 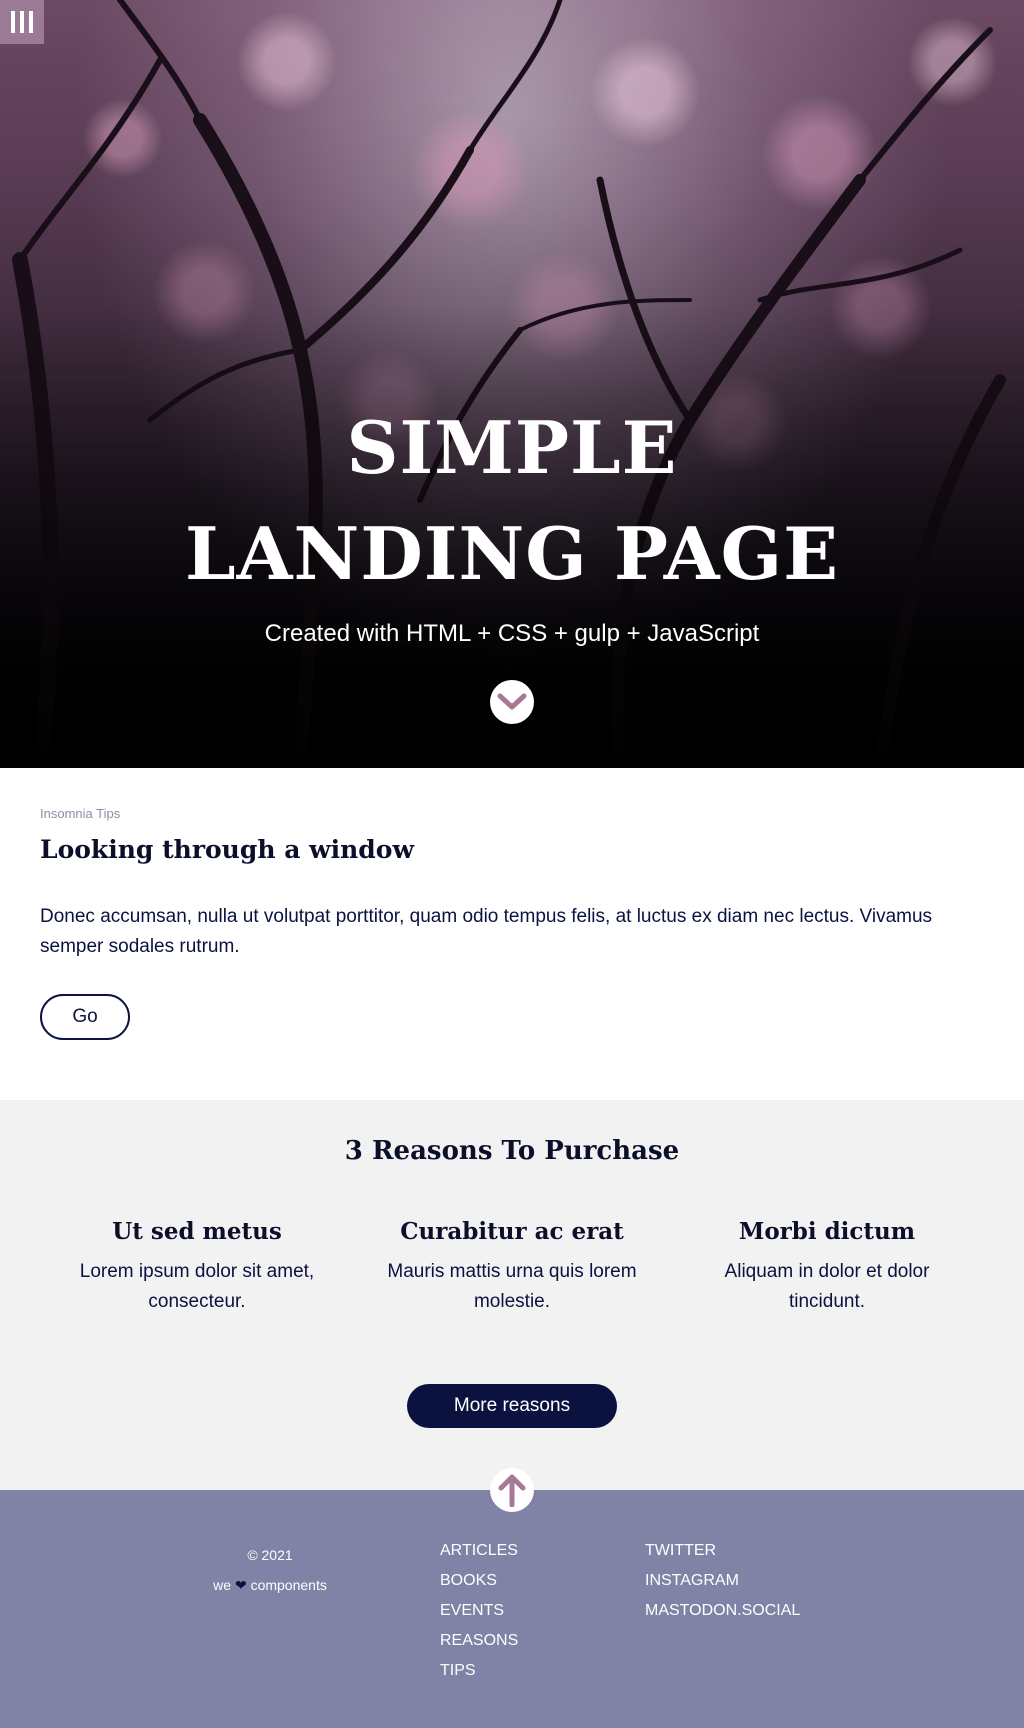 I want to click on chevron-down-icon, so click(x=512, y=701).